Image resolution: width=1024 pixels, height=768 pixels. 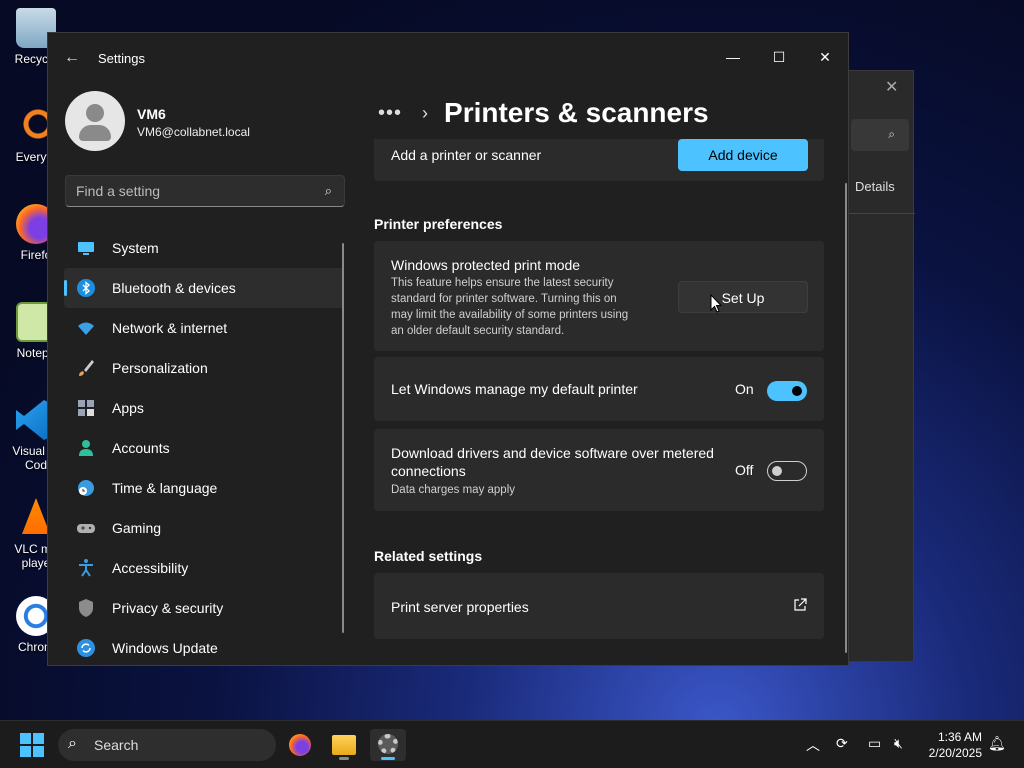 What do you see at coordinates (955, 753) in the screenshot?
I see `clock-date: 2/20/2025` at bounding box center [955, 753].